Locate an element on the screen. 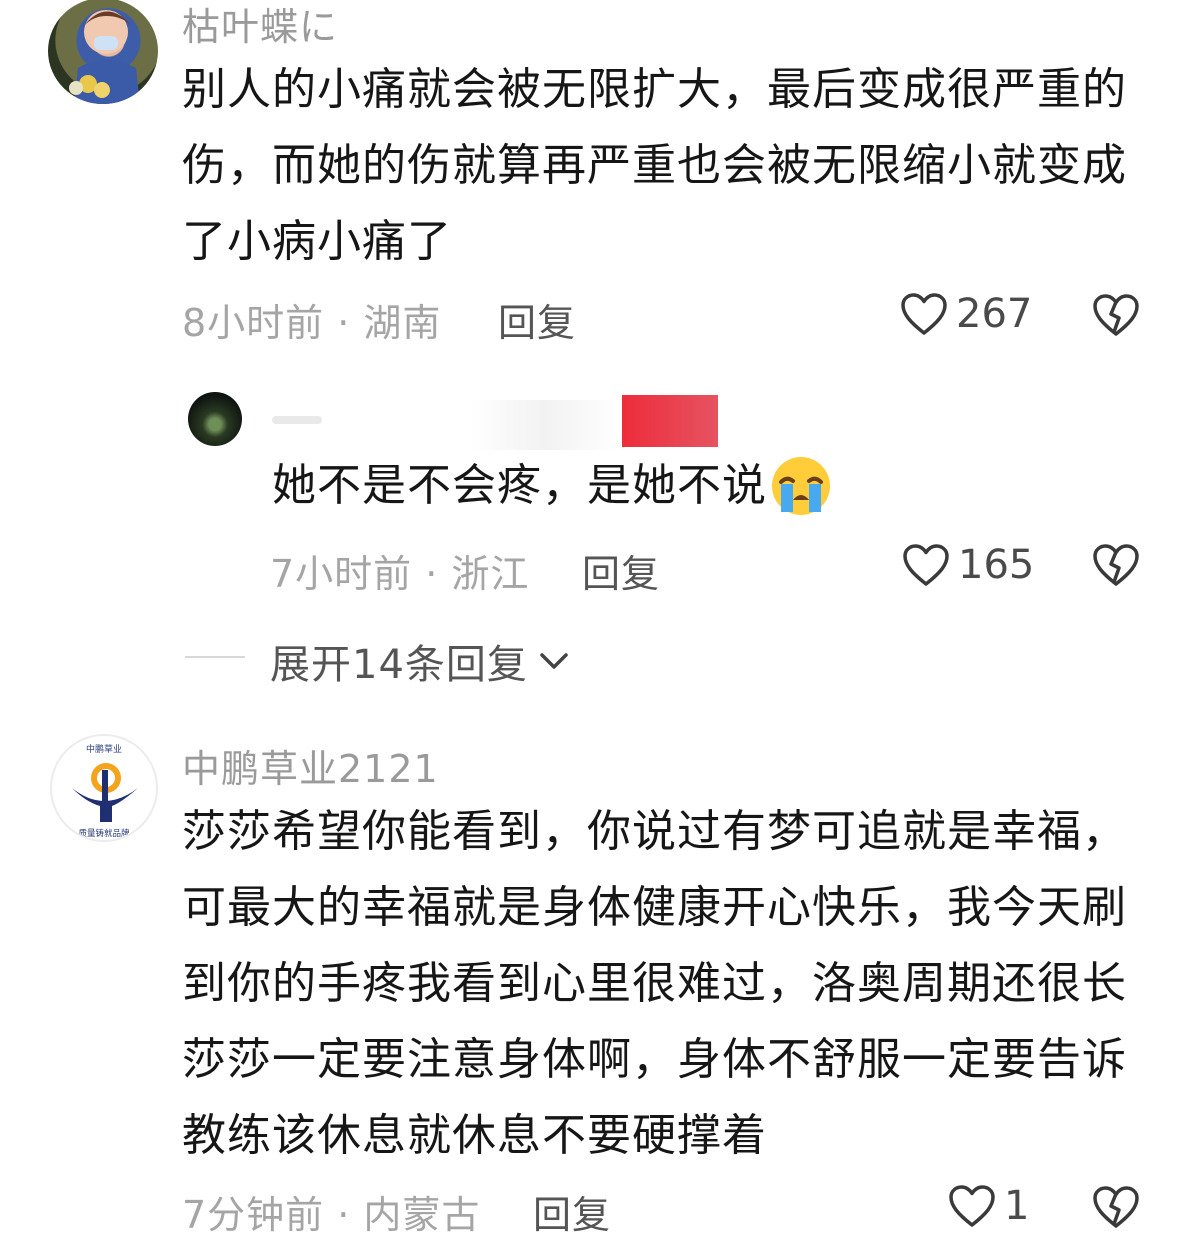 The height and width of the screenshot is (1239, 1200). expand-divider is located at coordinates (215, 657).